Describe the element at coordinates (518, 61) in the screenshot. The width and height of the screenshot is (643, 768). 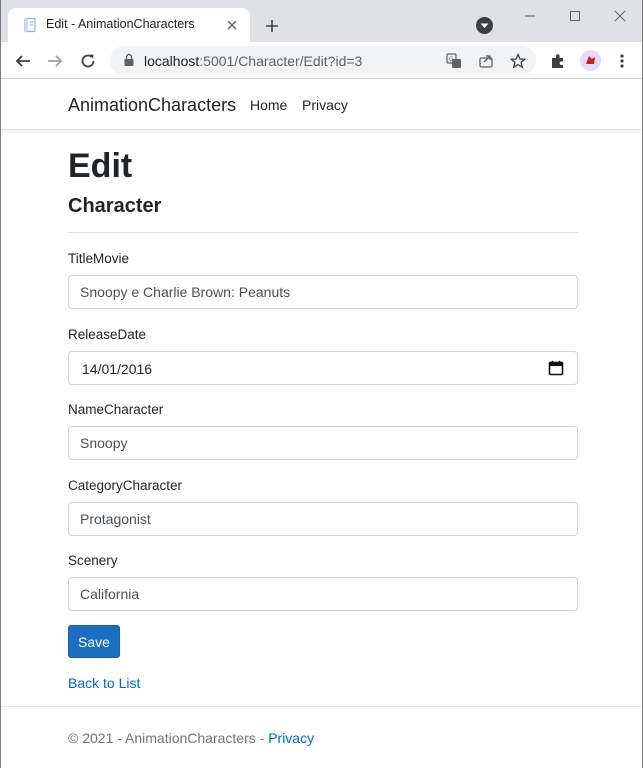
I see `star-icon` at that location.